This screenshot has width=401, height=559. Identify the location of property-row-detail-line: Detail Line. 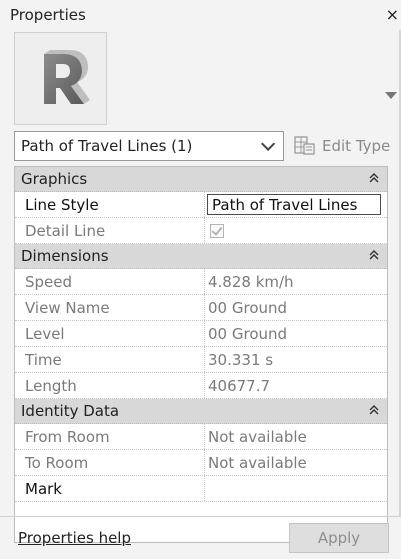
(201, 231).